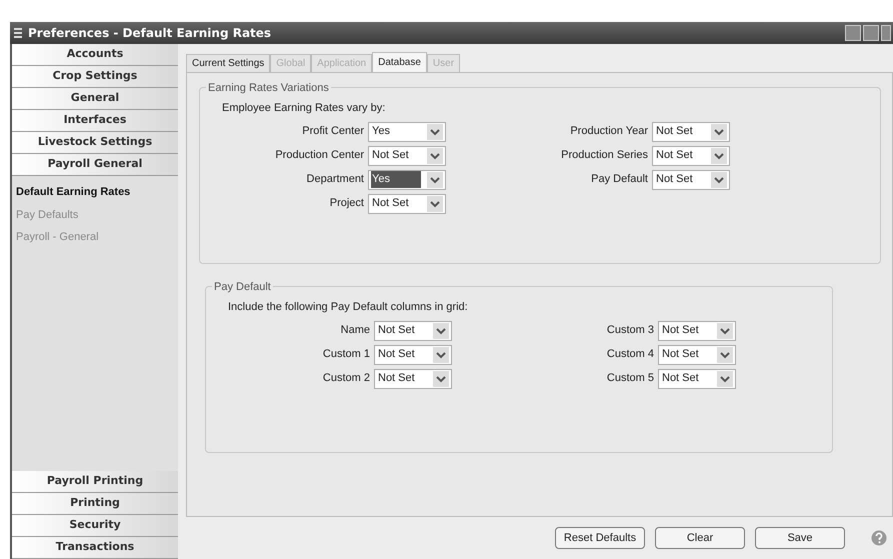 The width and height of the screenshot is (893, 559). What do you see at coordinates (95, 504) in the screenshot?
I see `sidebar-section-button: Printing` at bounding box center [95, 504].